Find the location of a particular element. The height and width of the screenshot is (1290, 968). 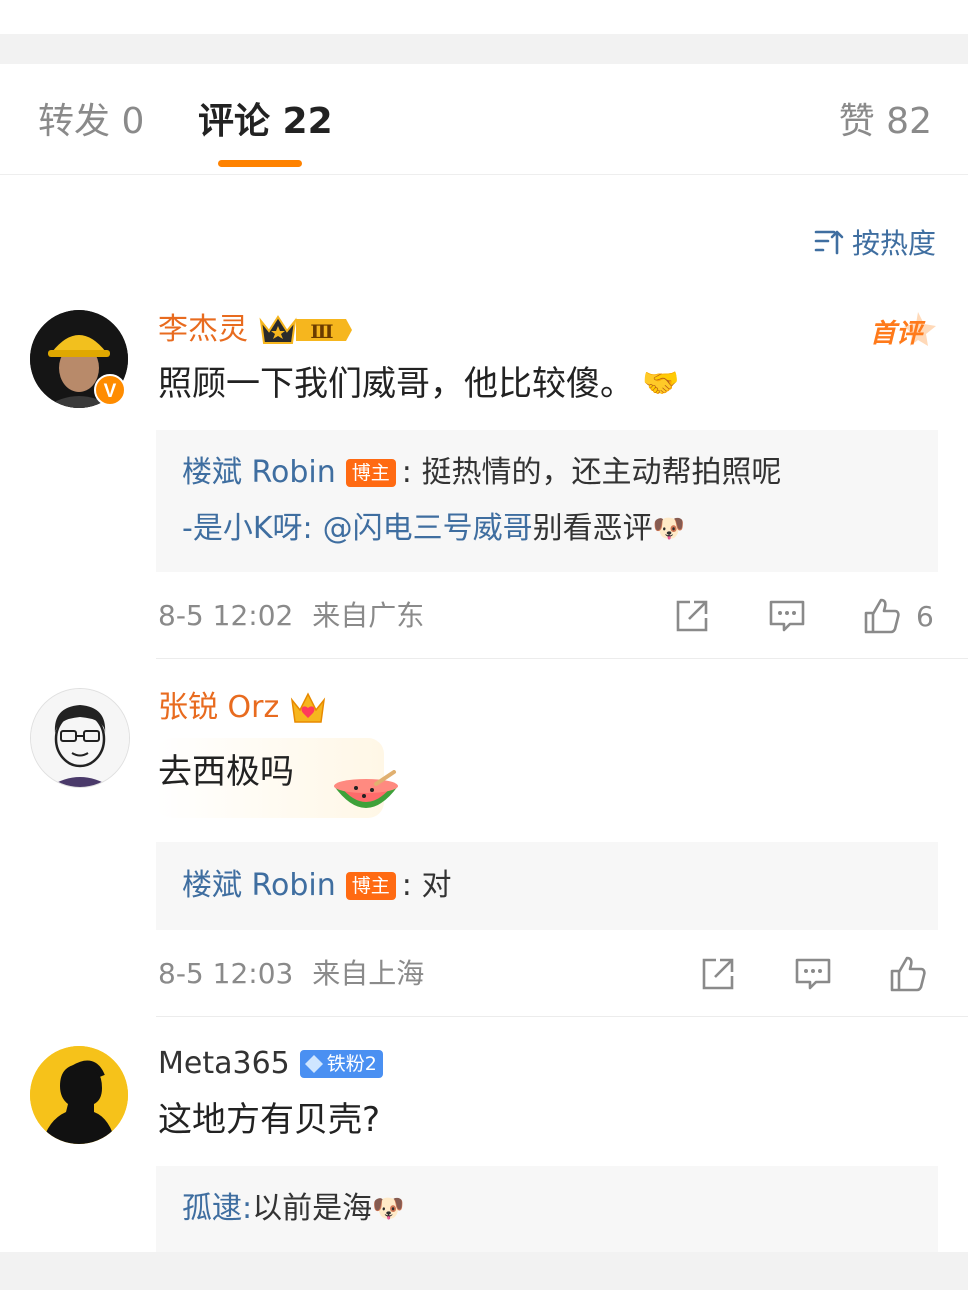

comment-text: 去西极吗 is located at coordinates (226, 772).